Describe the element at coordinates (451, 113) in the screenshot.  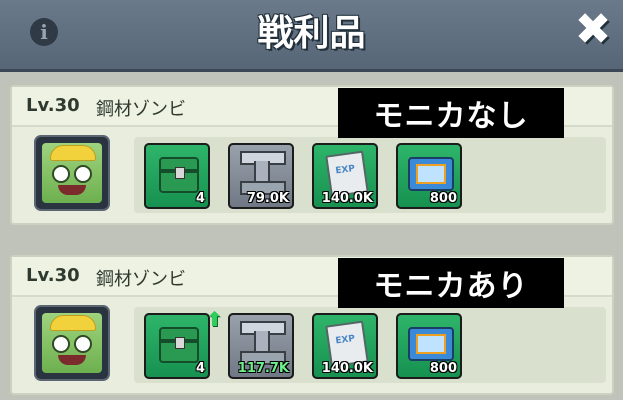
I see `annotation-label: モニカなし` at that location.